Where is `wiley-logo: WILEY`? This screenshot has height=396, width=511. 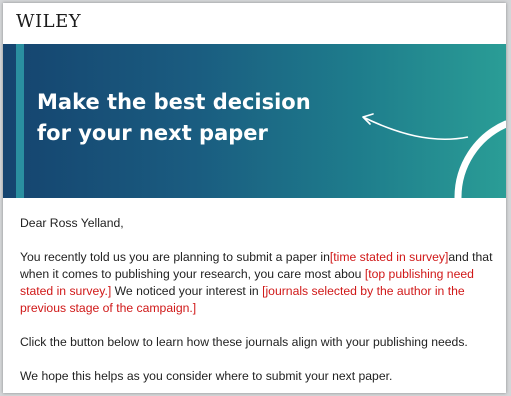
wiley-logo: WILEY is located at coordinates (49, 21).